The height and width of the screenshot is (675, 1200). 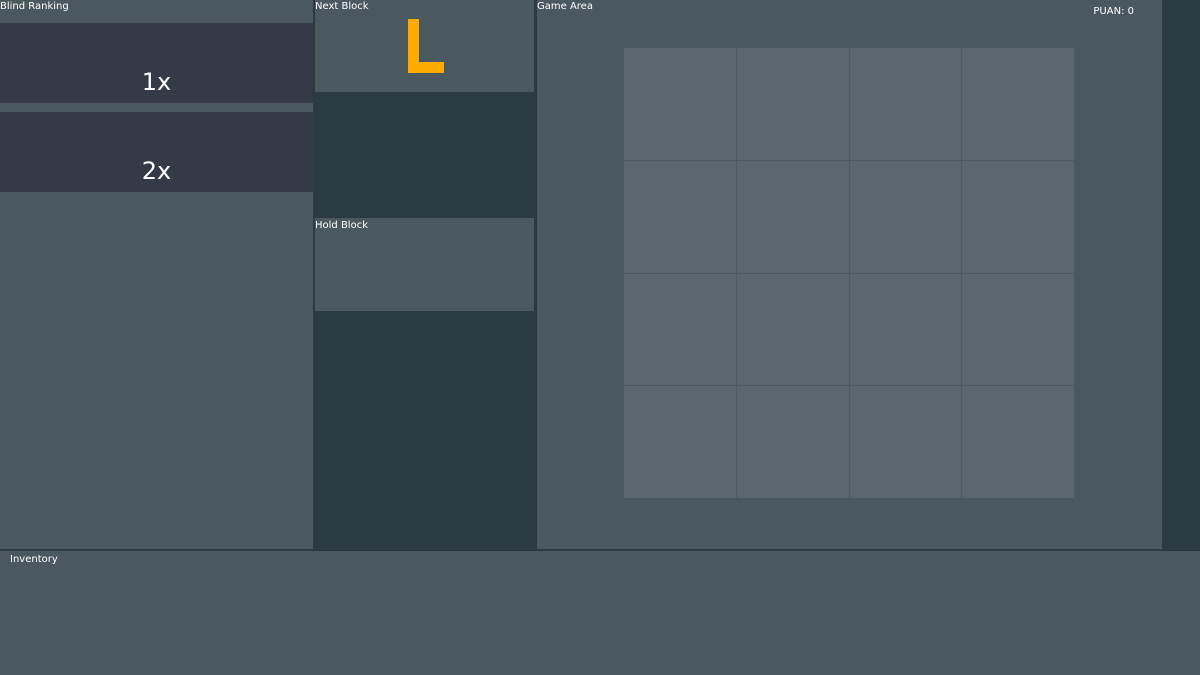 I want to click on rank-item-label: 1x, so click(x=156, y=82).